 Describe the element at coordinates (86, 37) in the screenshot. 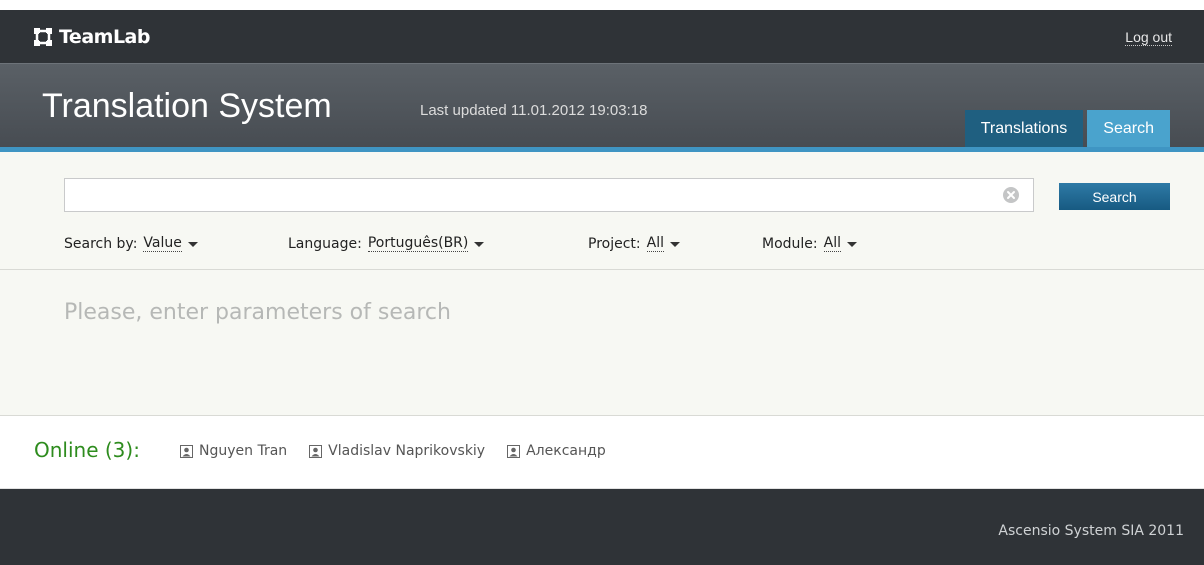

I see `logo-text-team: Team` at that location.